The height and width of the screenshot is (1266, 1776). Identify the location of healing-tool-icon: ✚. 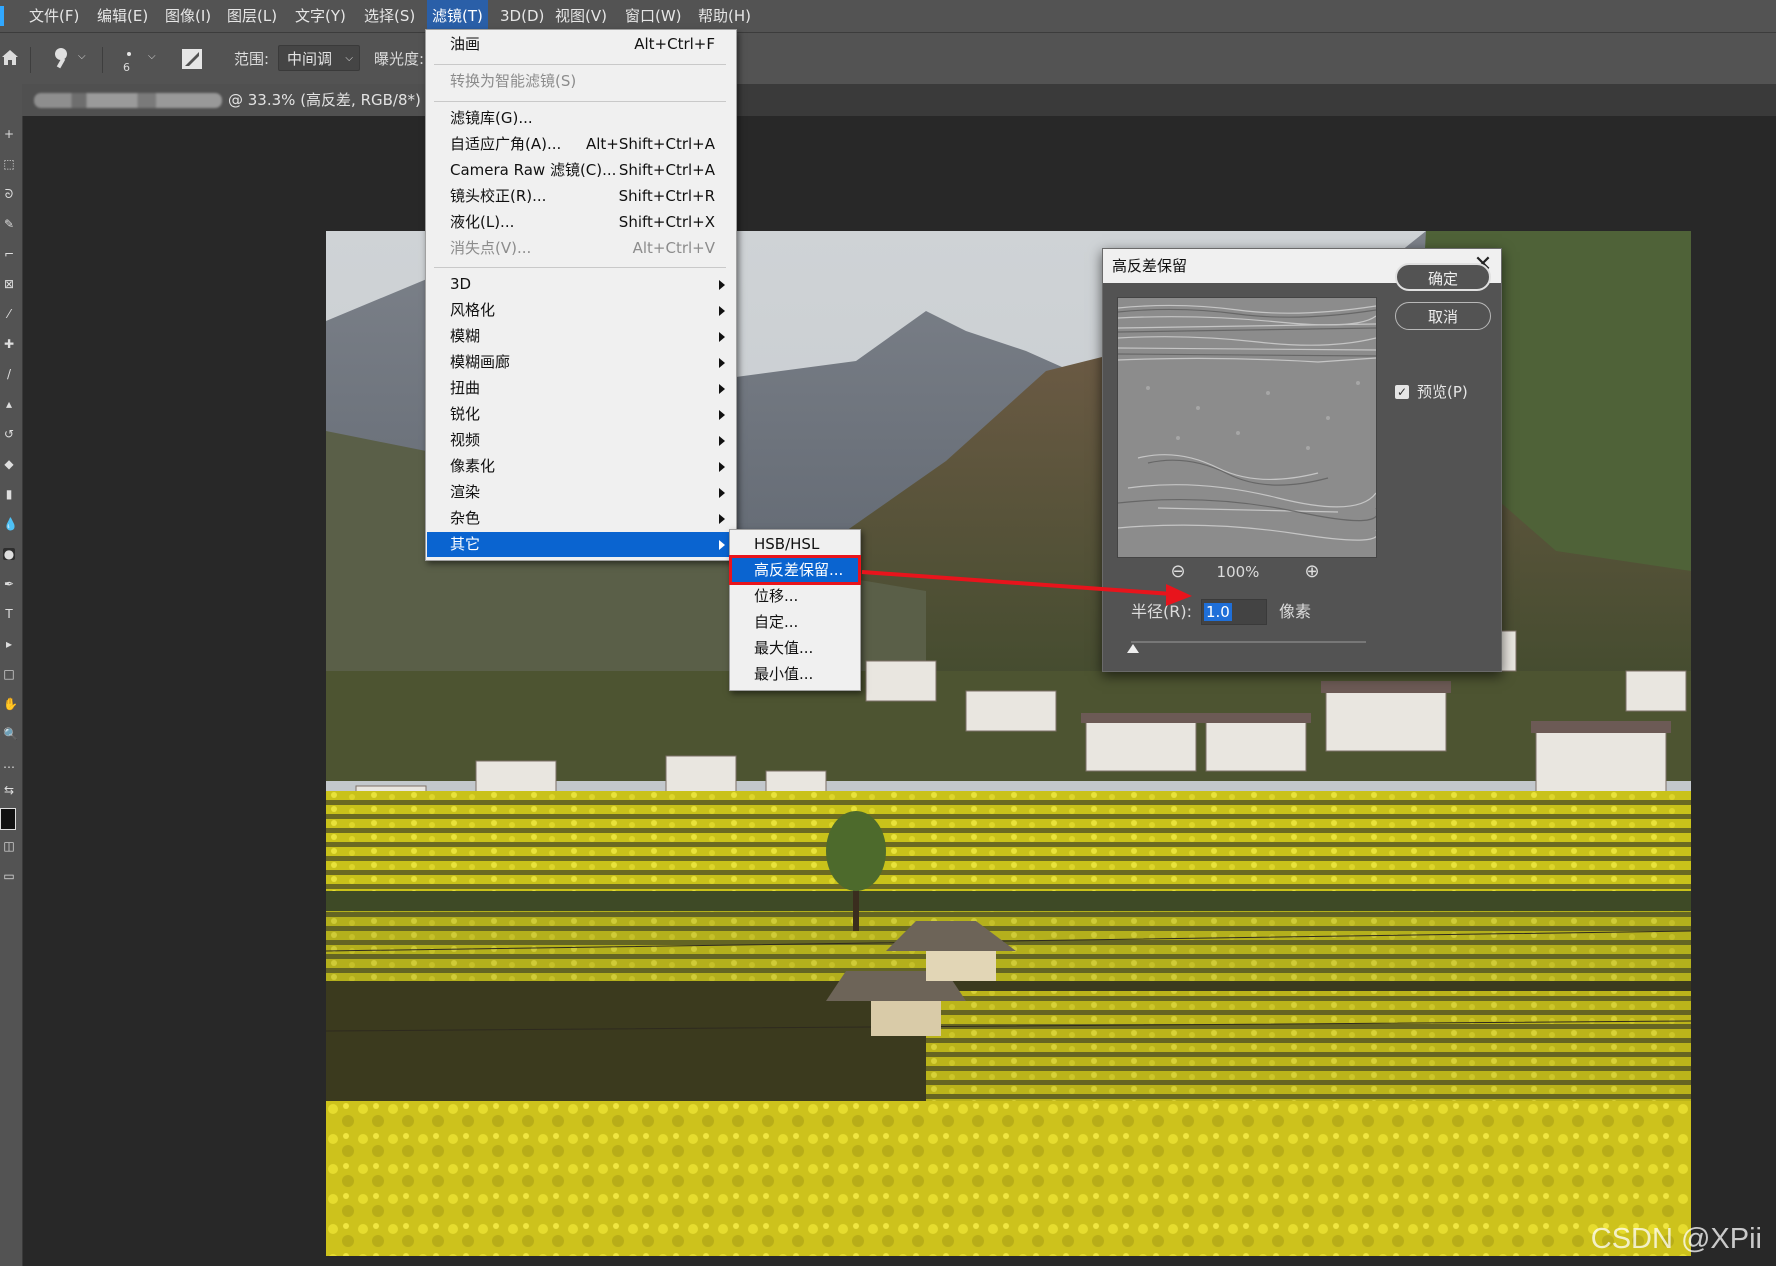
(9, 344).